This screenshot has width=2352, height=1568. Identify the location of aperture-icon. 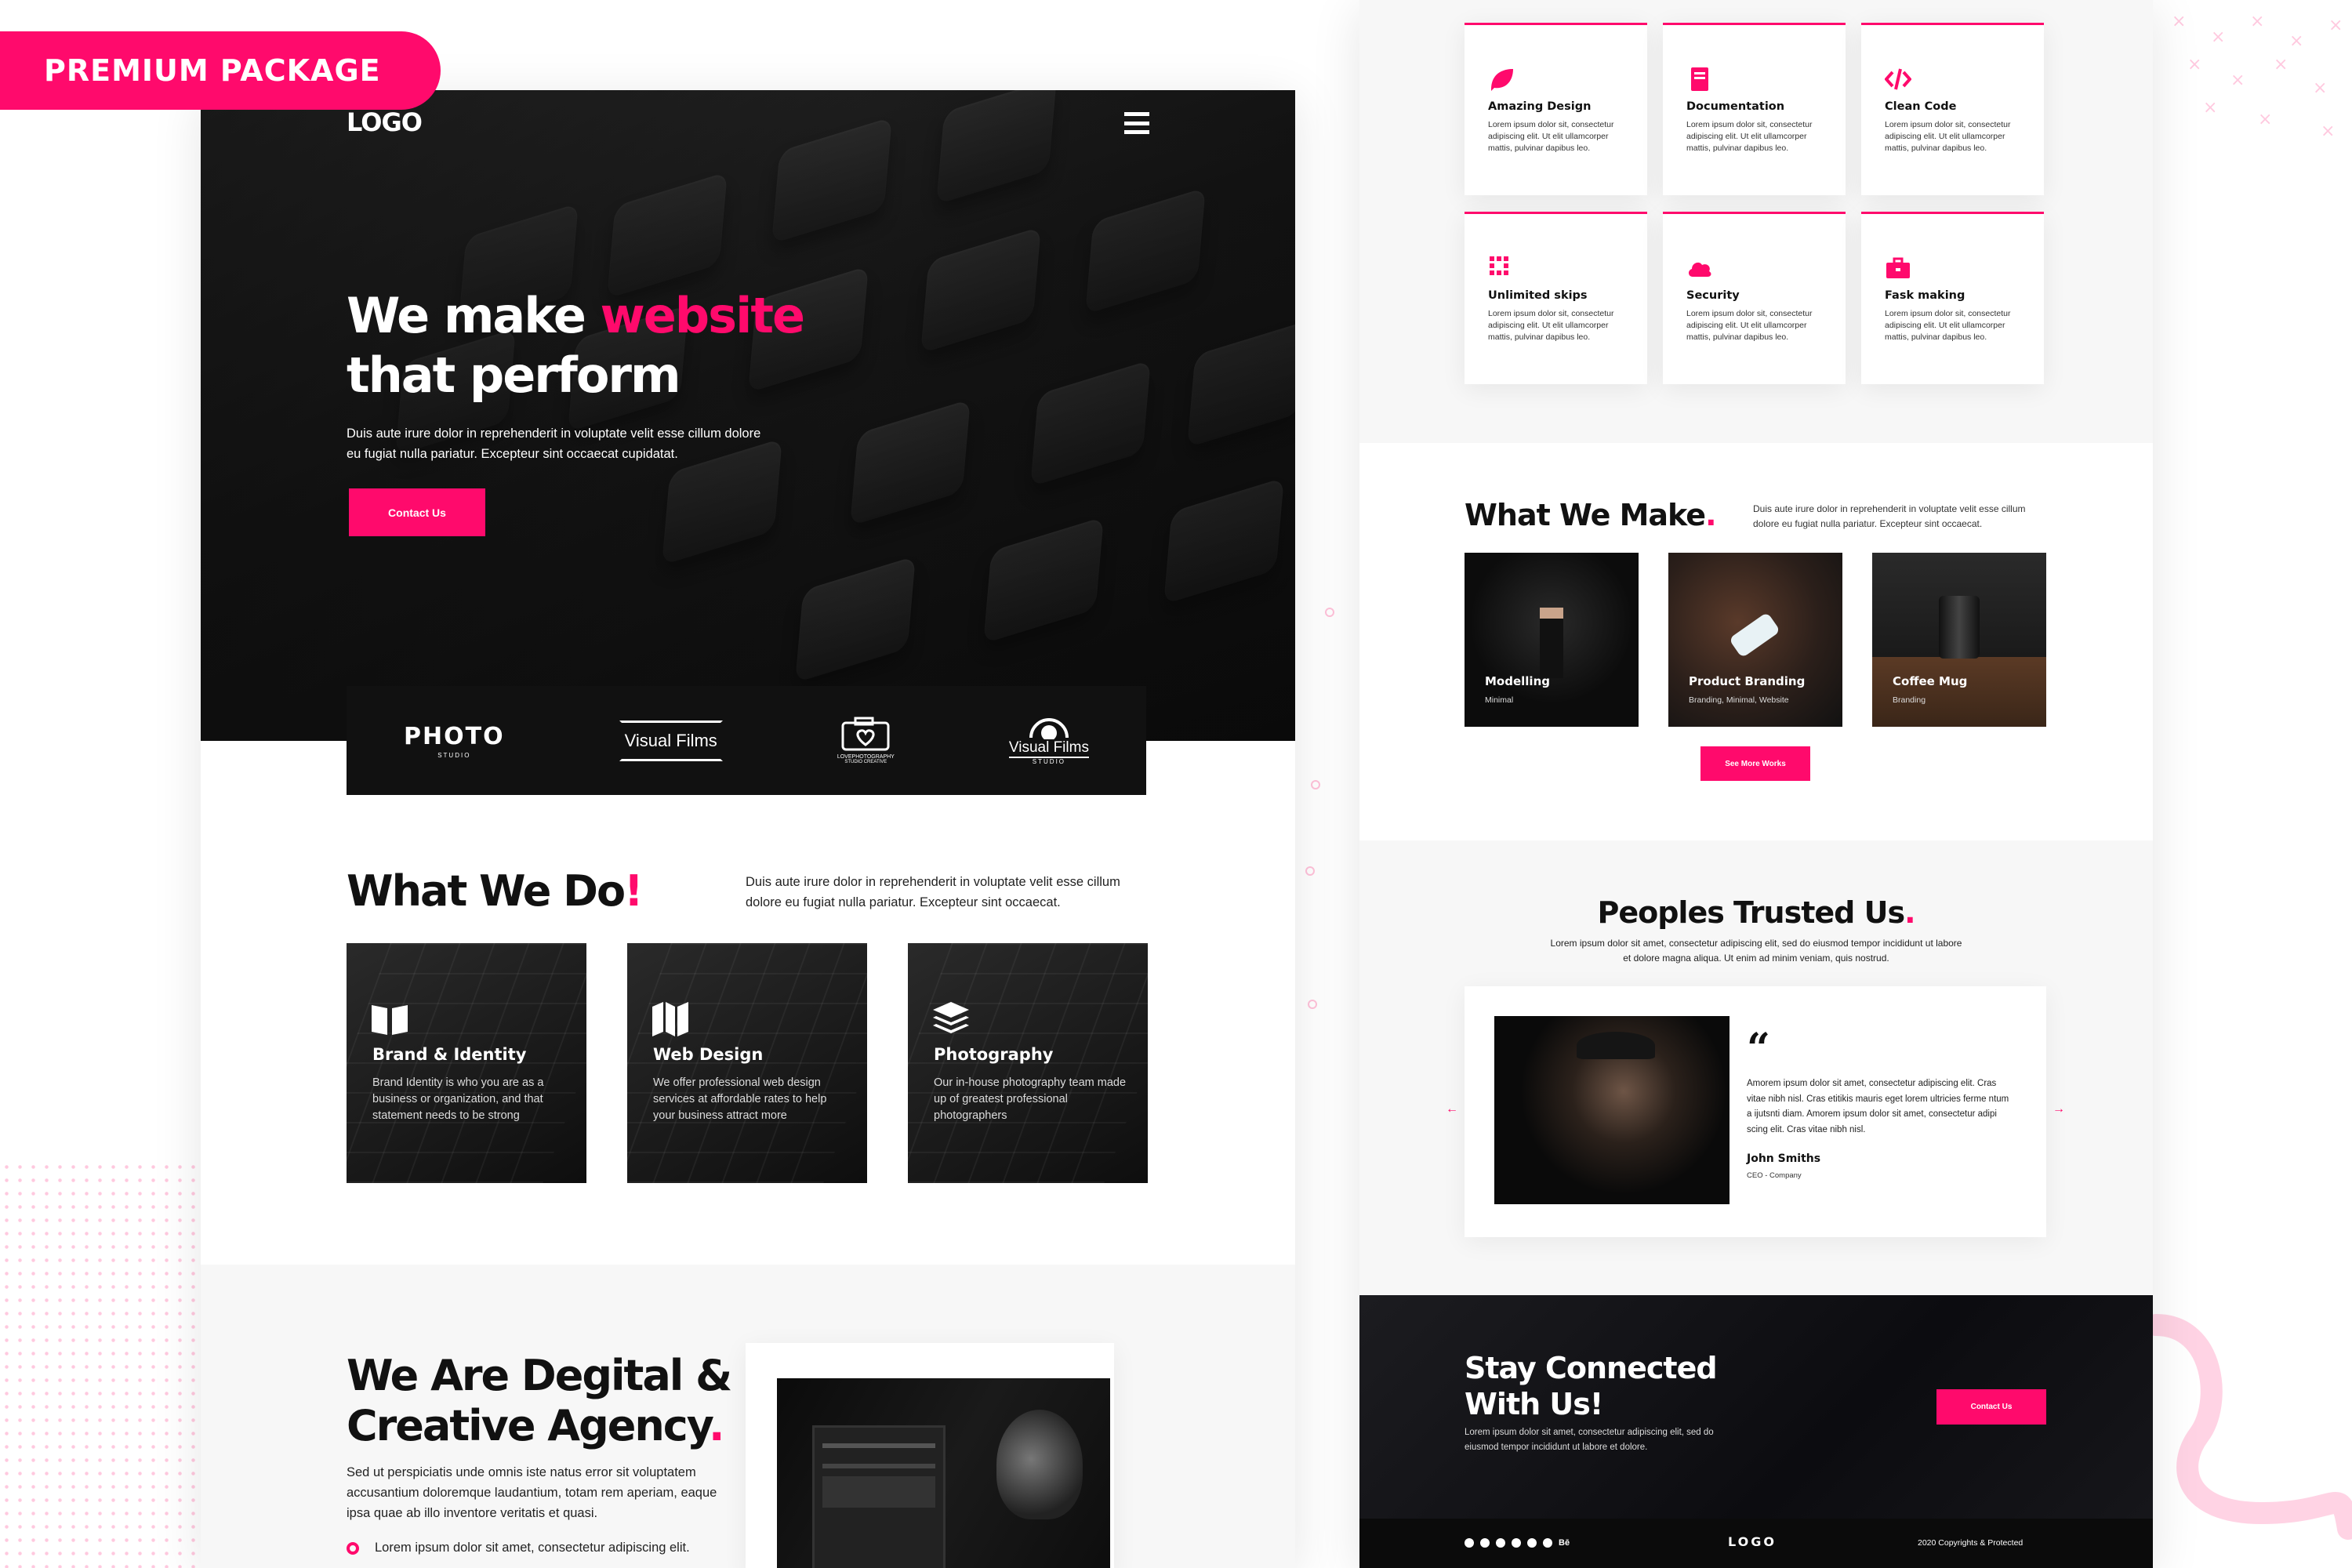
(1049, 728).